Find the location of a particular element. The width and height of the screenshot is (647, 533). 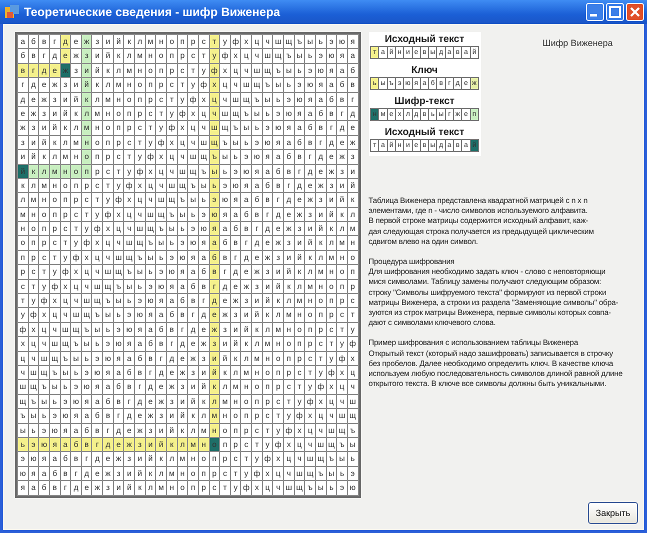

table-cell: ч is located at coordinates (119, 243).